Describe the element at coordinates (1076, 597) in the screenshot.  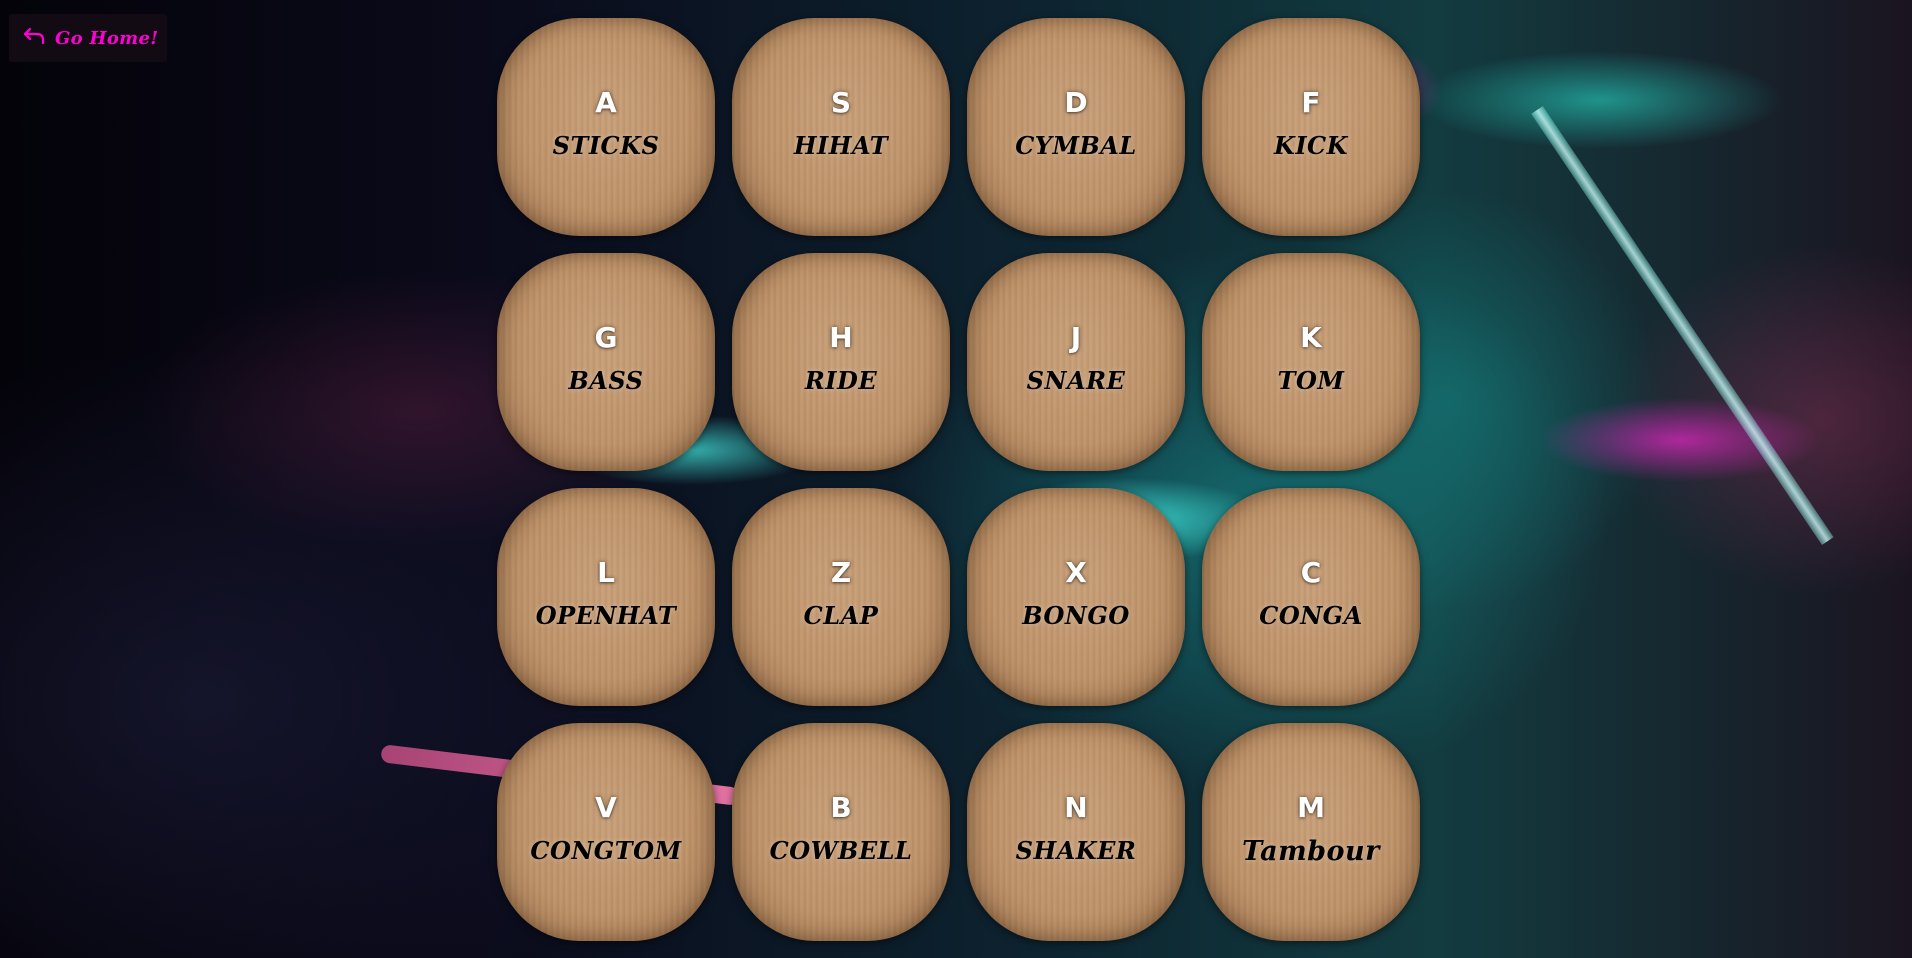
I see `drum-pad-bongo: X BONGO` at that location.